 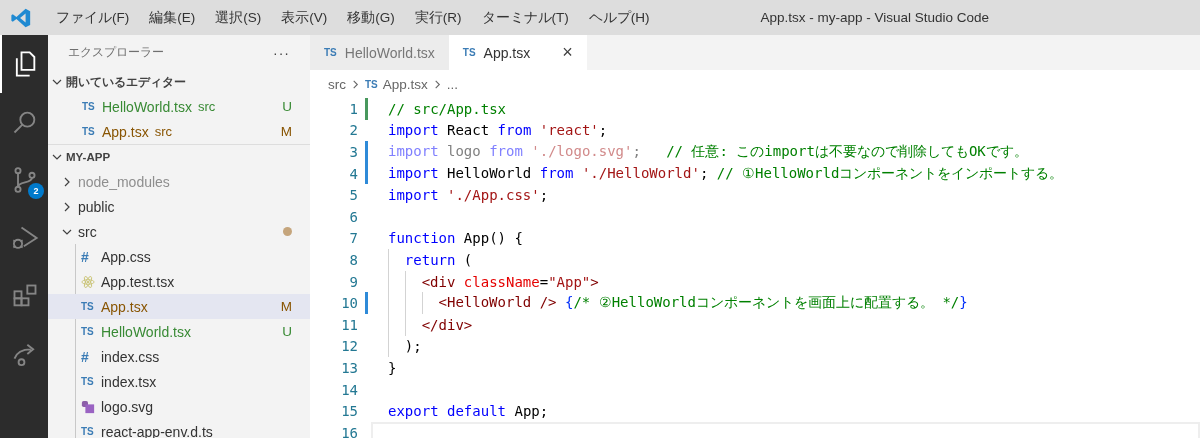 What do you see at coordinates (179, 381) in the screenshot?
I see `file-item: TS index.tsx` at bounding box center [179, 381].